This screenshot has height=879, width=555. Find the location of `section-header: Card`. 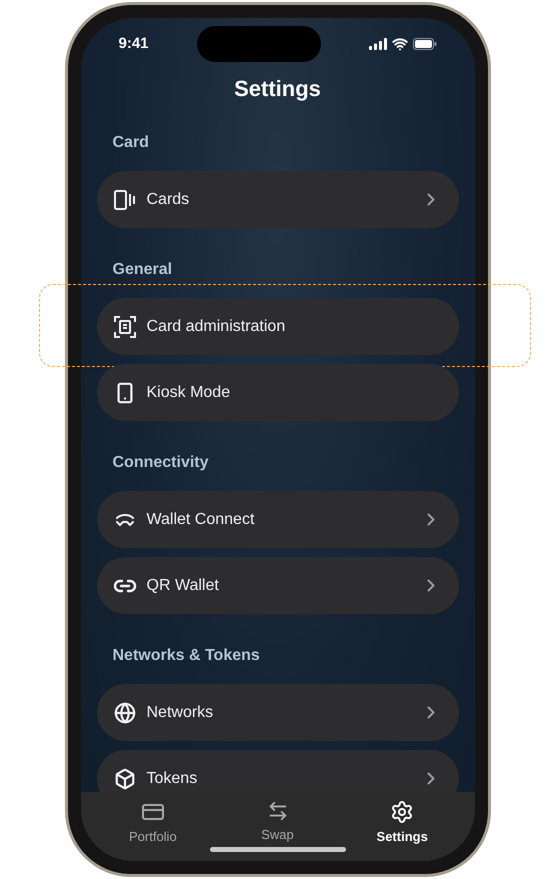

section-header: Card is located at coordinates (131, 143).